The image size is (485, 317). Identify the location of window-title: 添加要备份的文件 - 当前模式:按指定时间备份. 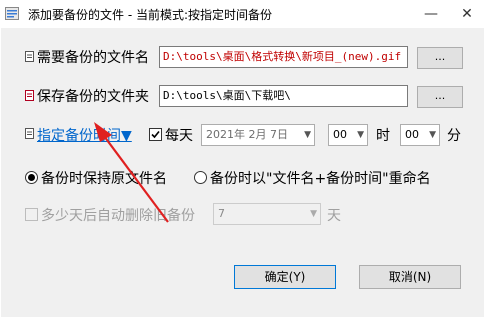
(150, 15).